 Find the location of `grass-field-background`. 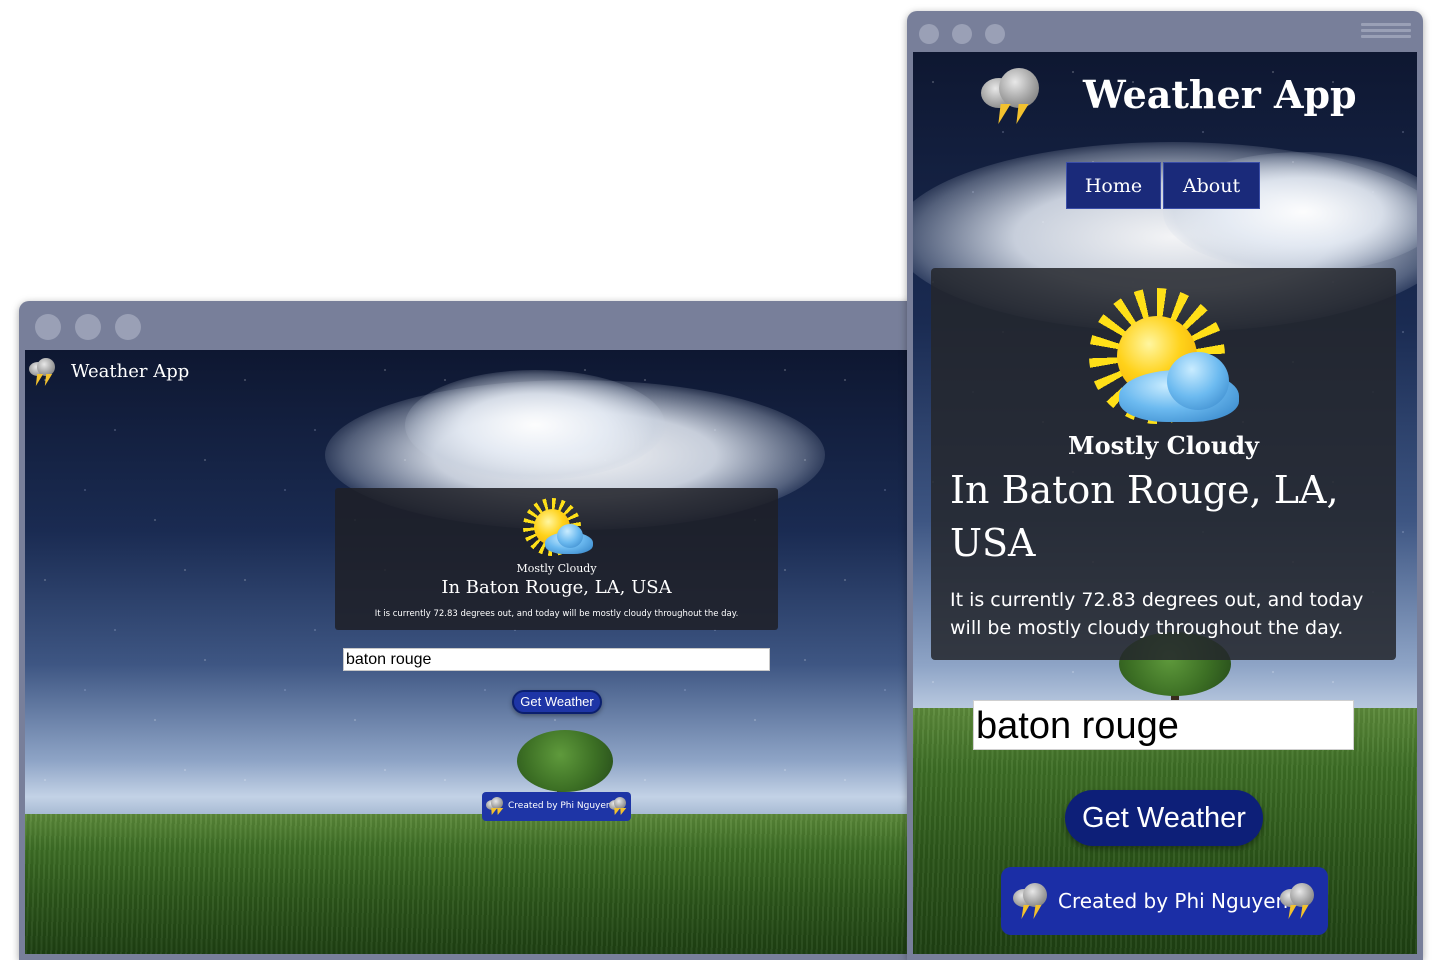

grass-field-background is located at coordinates (469, 884).